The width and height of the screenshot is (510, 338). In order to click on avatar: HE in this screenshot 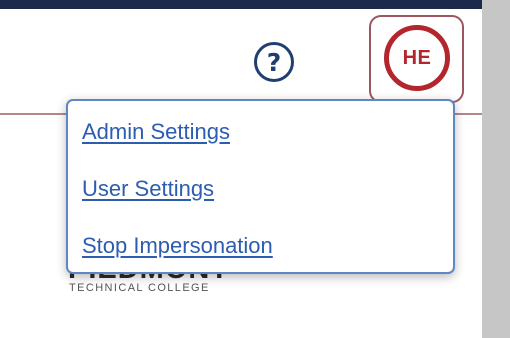, I will do `click(417, 58)`.